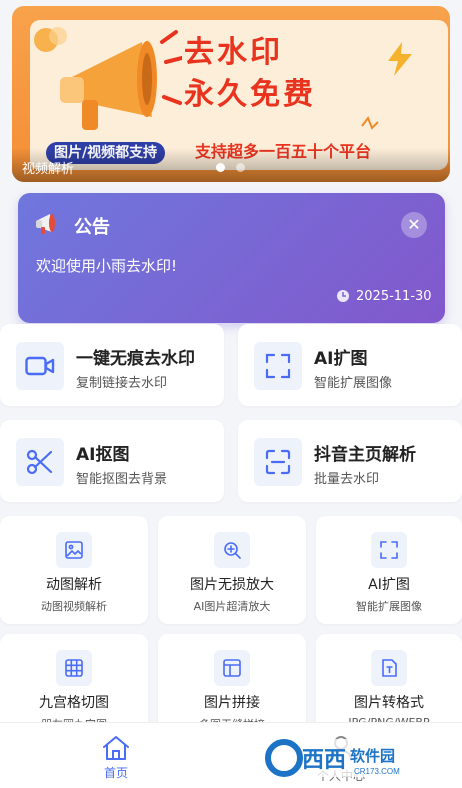 This screenshot has width=462, height=788. Describe the element at coordinates (250, 94) in the screenshot. I see `headline-line-2: 永久免费` at that location.